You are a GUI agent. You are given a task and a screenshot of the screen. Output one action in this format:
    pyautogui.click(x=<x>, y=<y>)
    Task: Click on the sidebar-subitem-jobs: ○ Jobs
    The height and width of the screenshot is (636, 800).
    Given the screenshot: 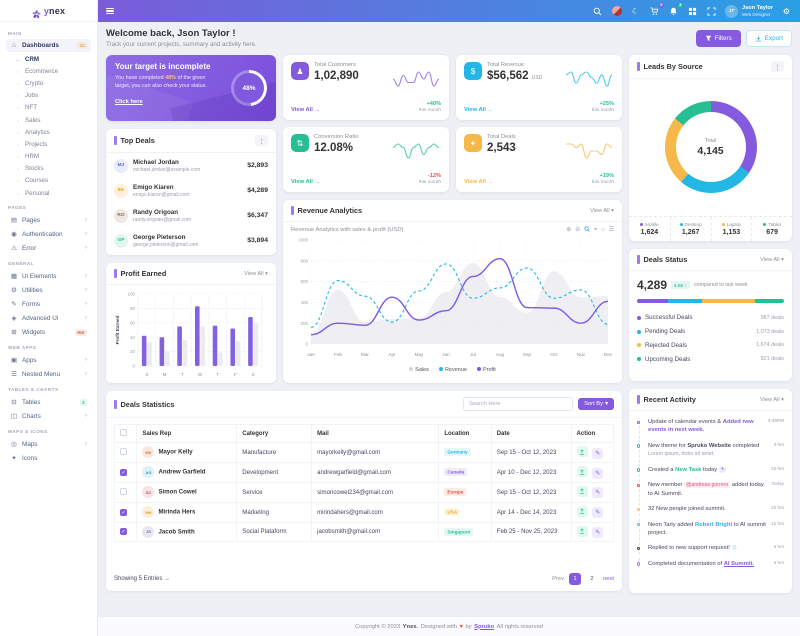 What is the action you would take?
    pyautogui.click(x=52, y=96)
    